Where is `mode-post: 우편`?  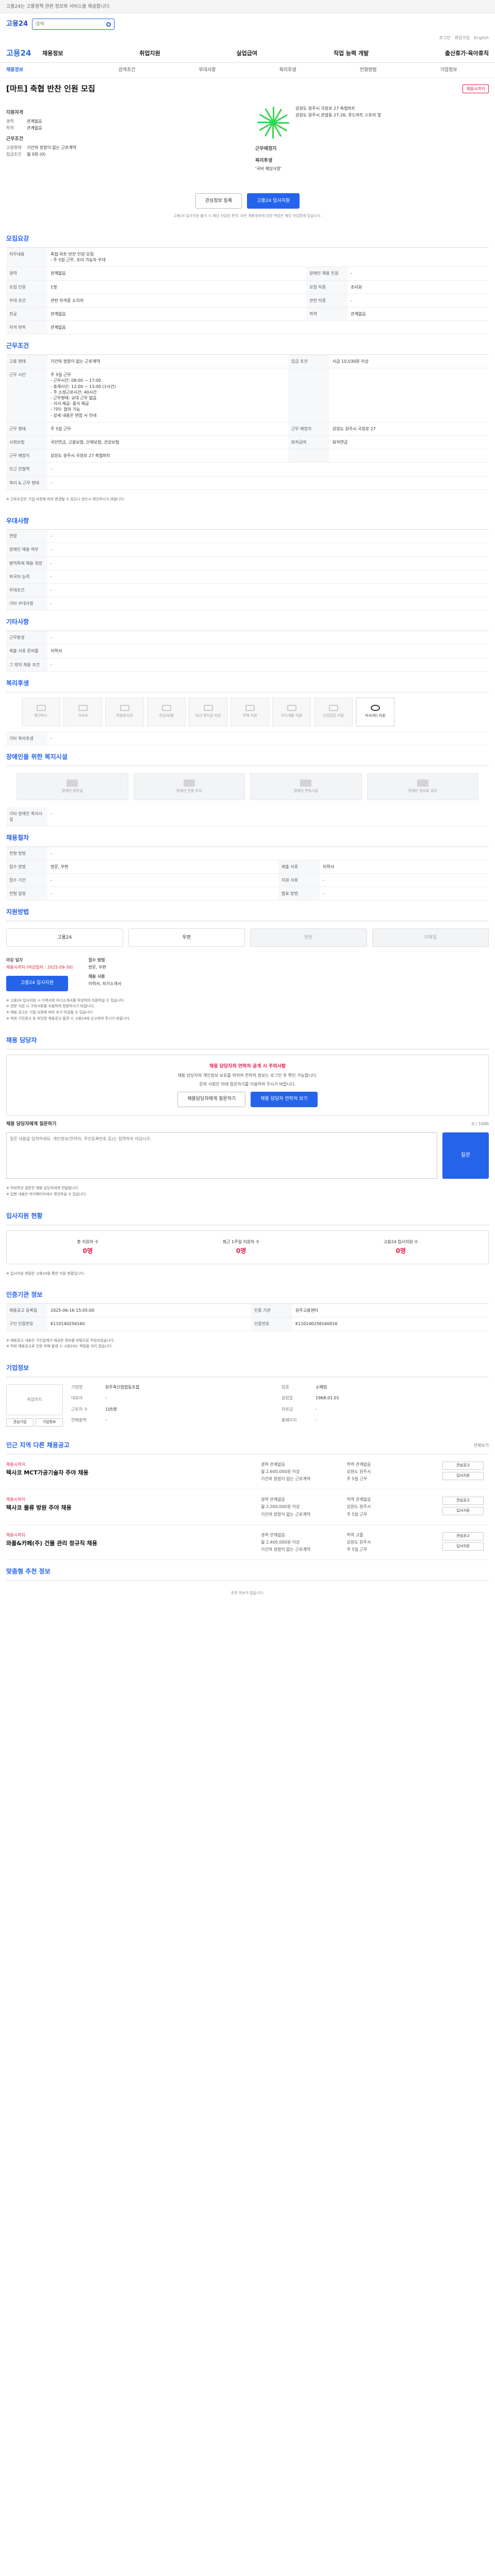
mode-post: 우편 is located at coordinates (186, 937).